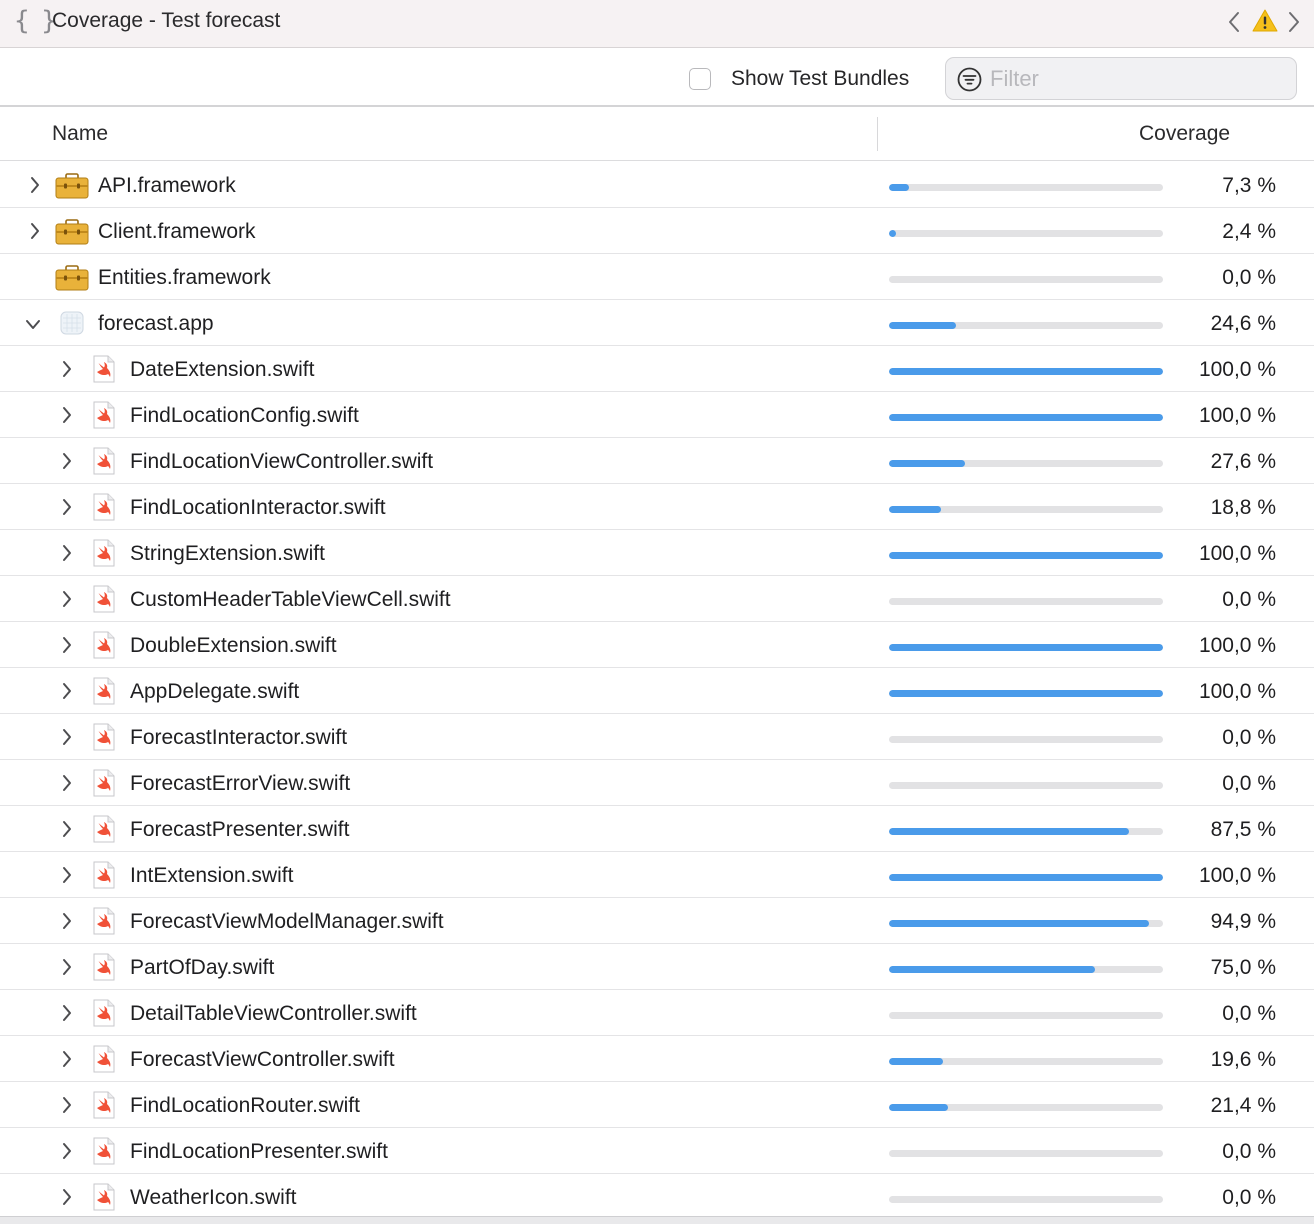 The width and height of the screenshot is (1314, 1224). I want to click on chevron-left-icon, so click(1234, 22).